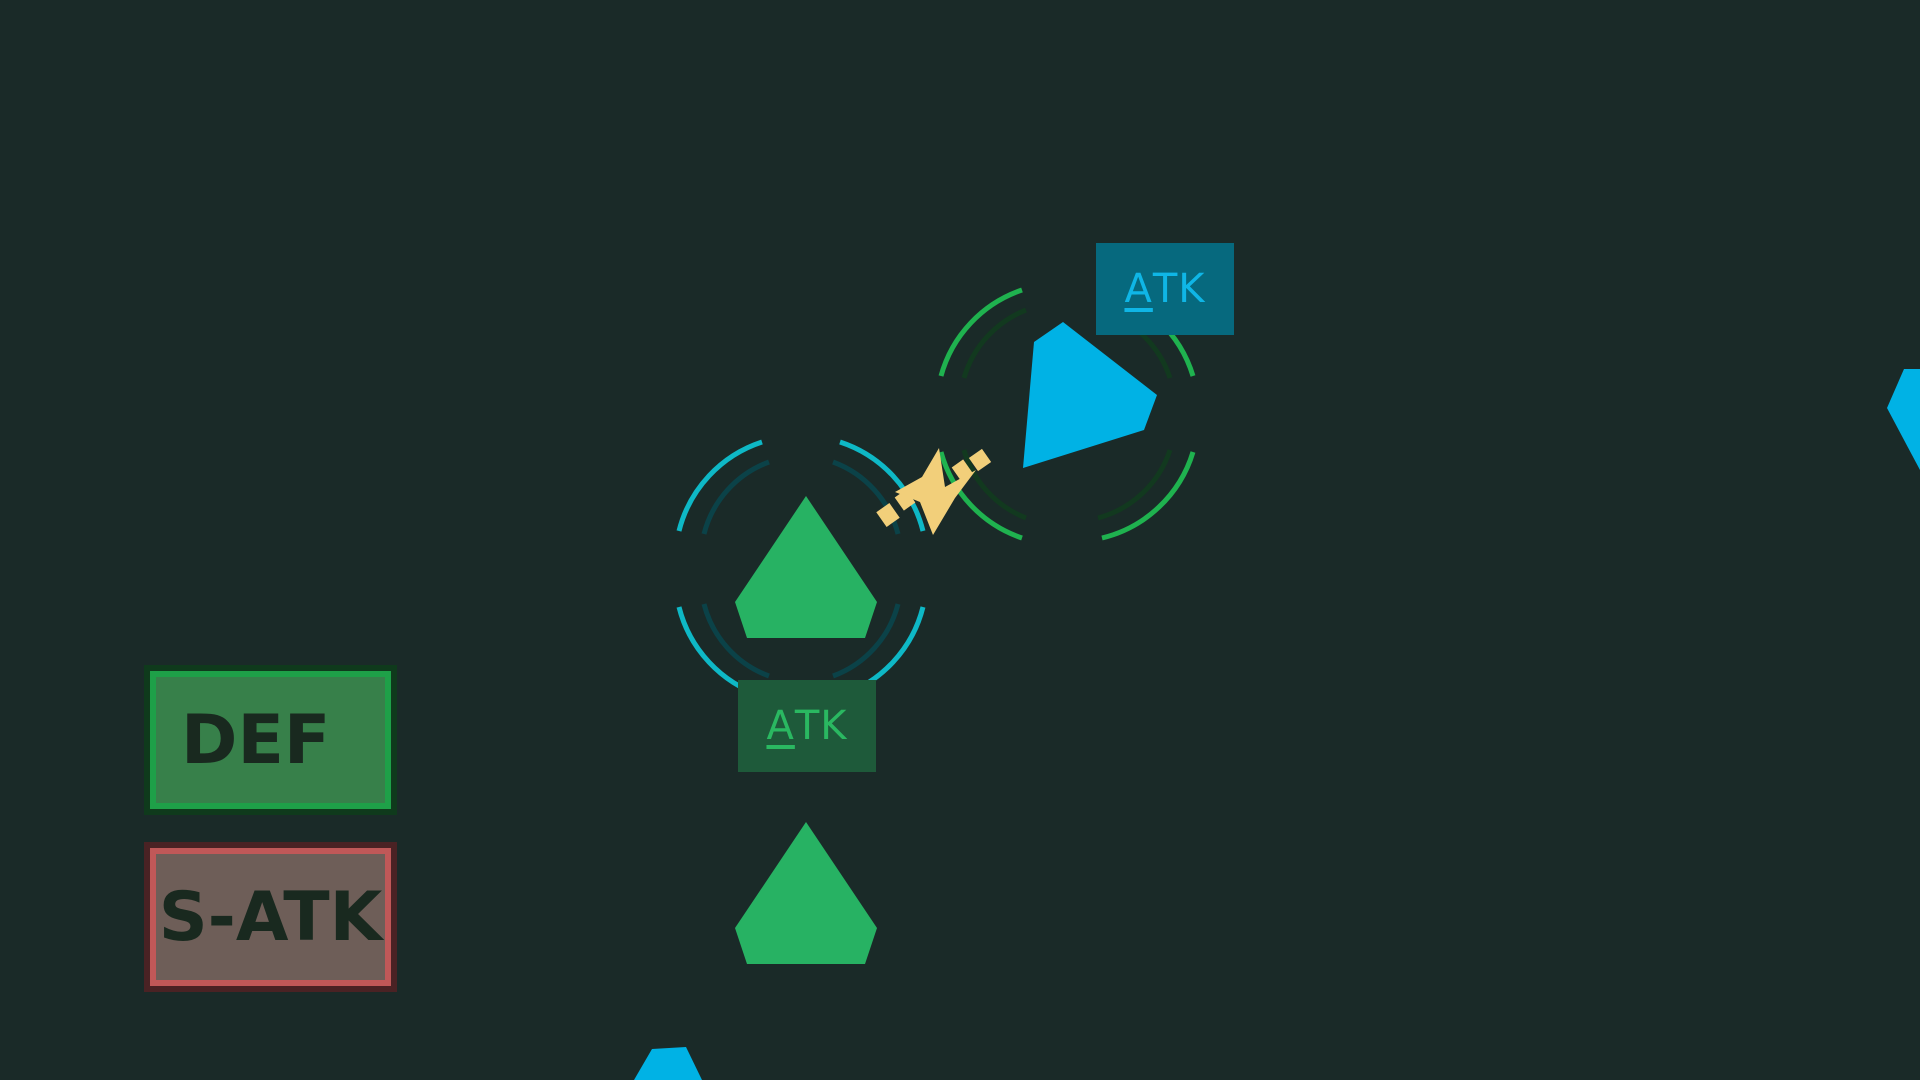 The width and height of the screenshot is (1920, 1080). I want to click on special-attack-button-label: S-ATK, so click(270, 917).